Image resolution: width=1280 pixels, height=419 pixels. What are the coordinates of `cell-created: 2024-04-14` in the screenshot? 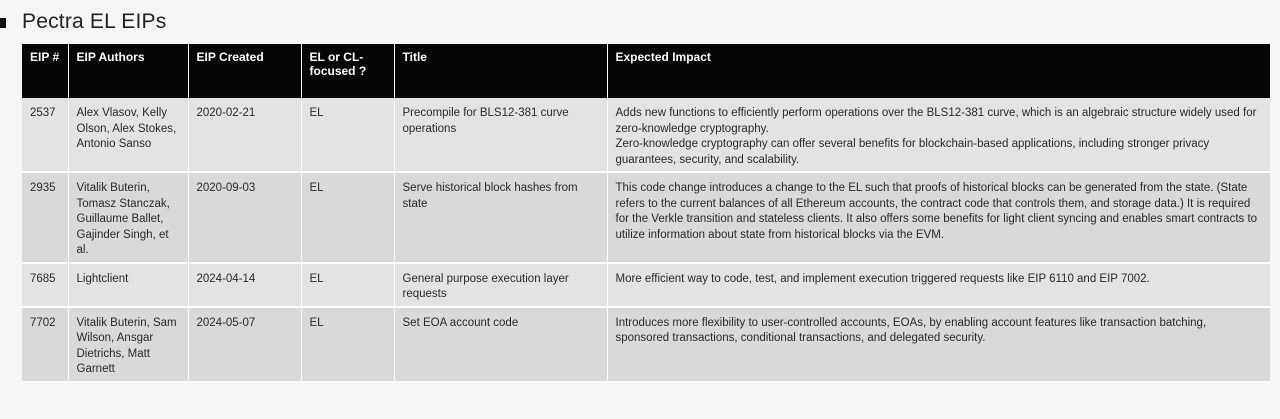 It's located at (245, 285).